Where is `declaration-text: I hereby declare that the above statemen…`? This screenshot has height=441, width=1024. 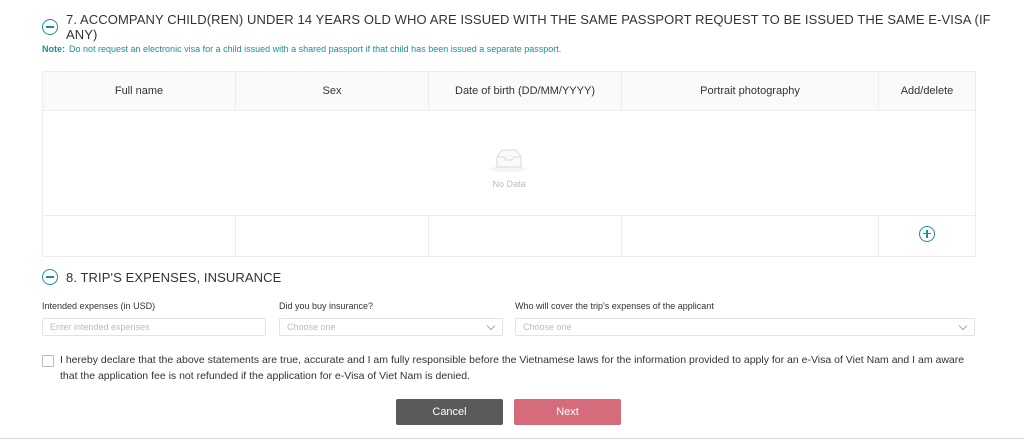 declaration-text: I hereby declare that the above statemen… is located at coordinates (512, 368).